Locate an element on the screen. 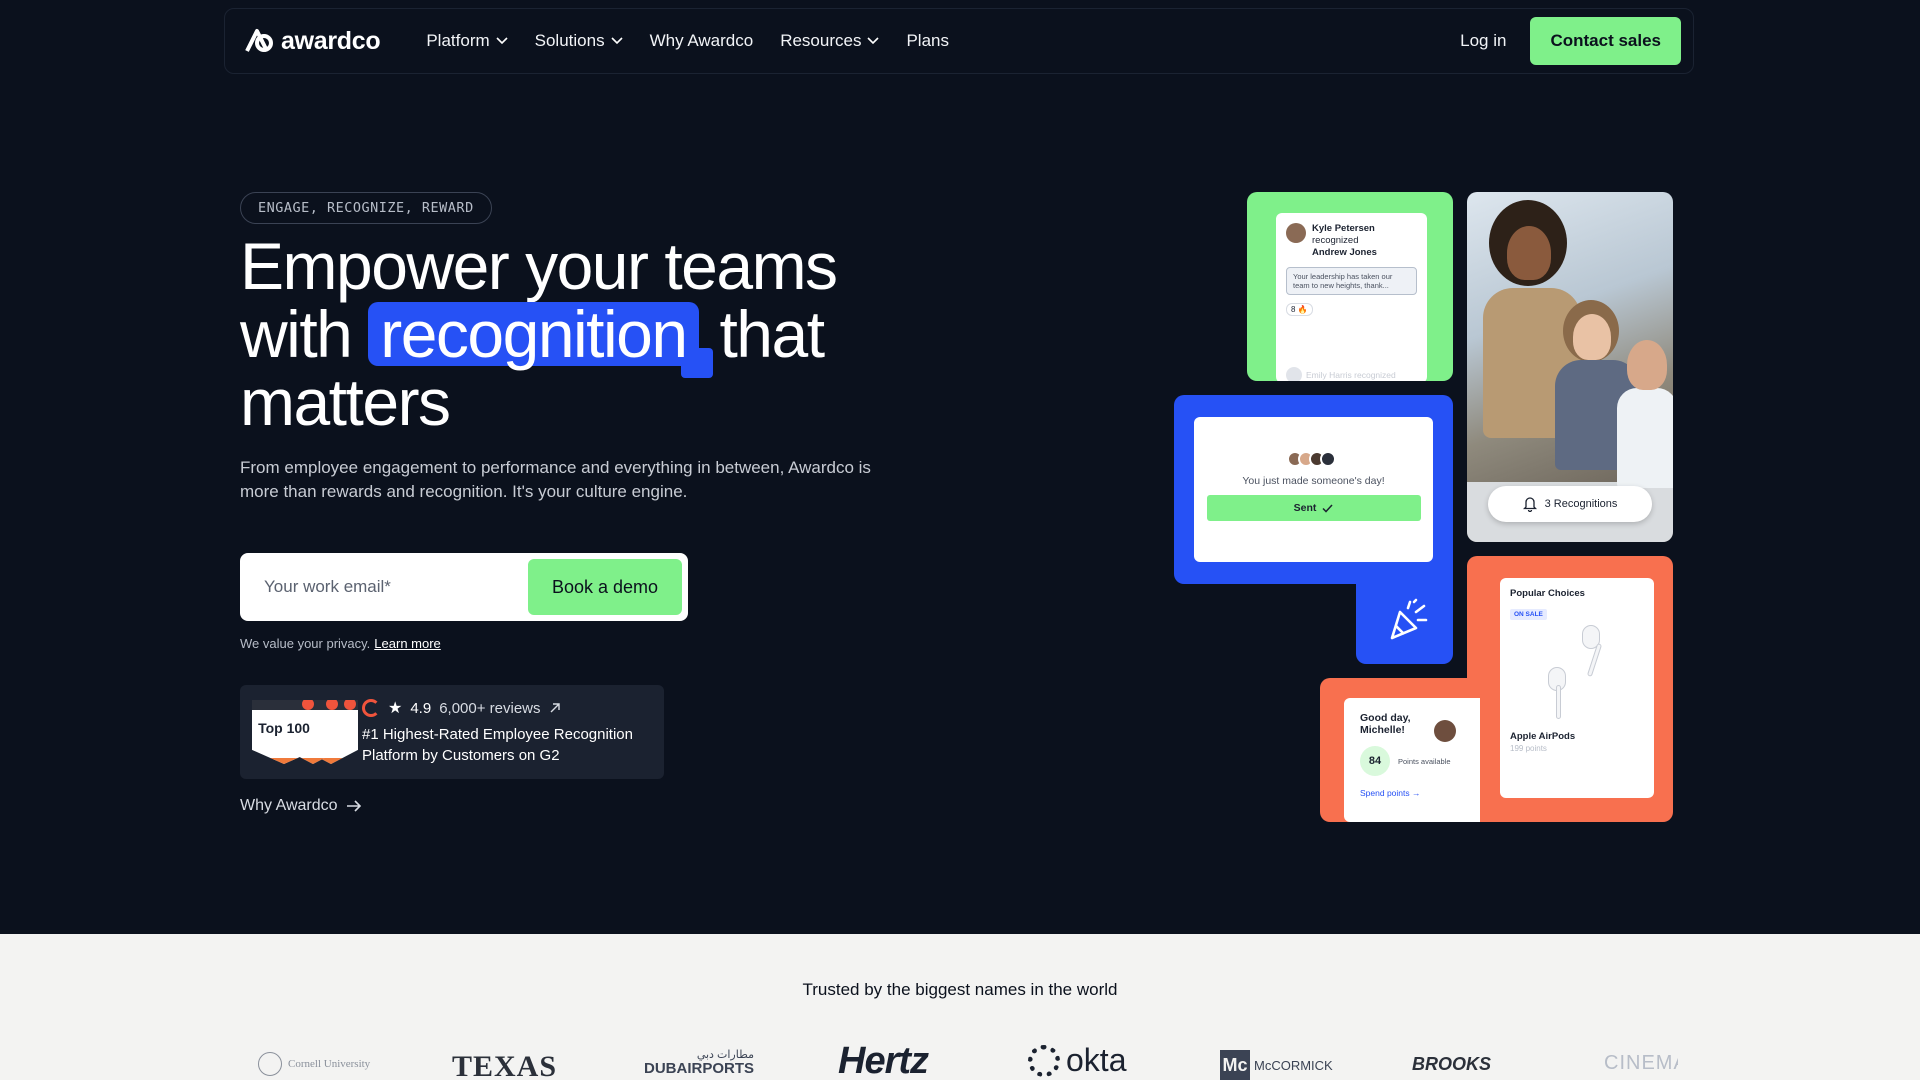  nav-solutions-label: Solutions is located at coordinates (569, 40).